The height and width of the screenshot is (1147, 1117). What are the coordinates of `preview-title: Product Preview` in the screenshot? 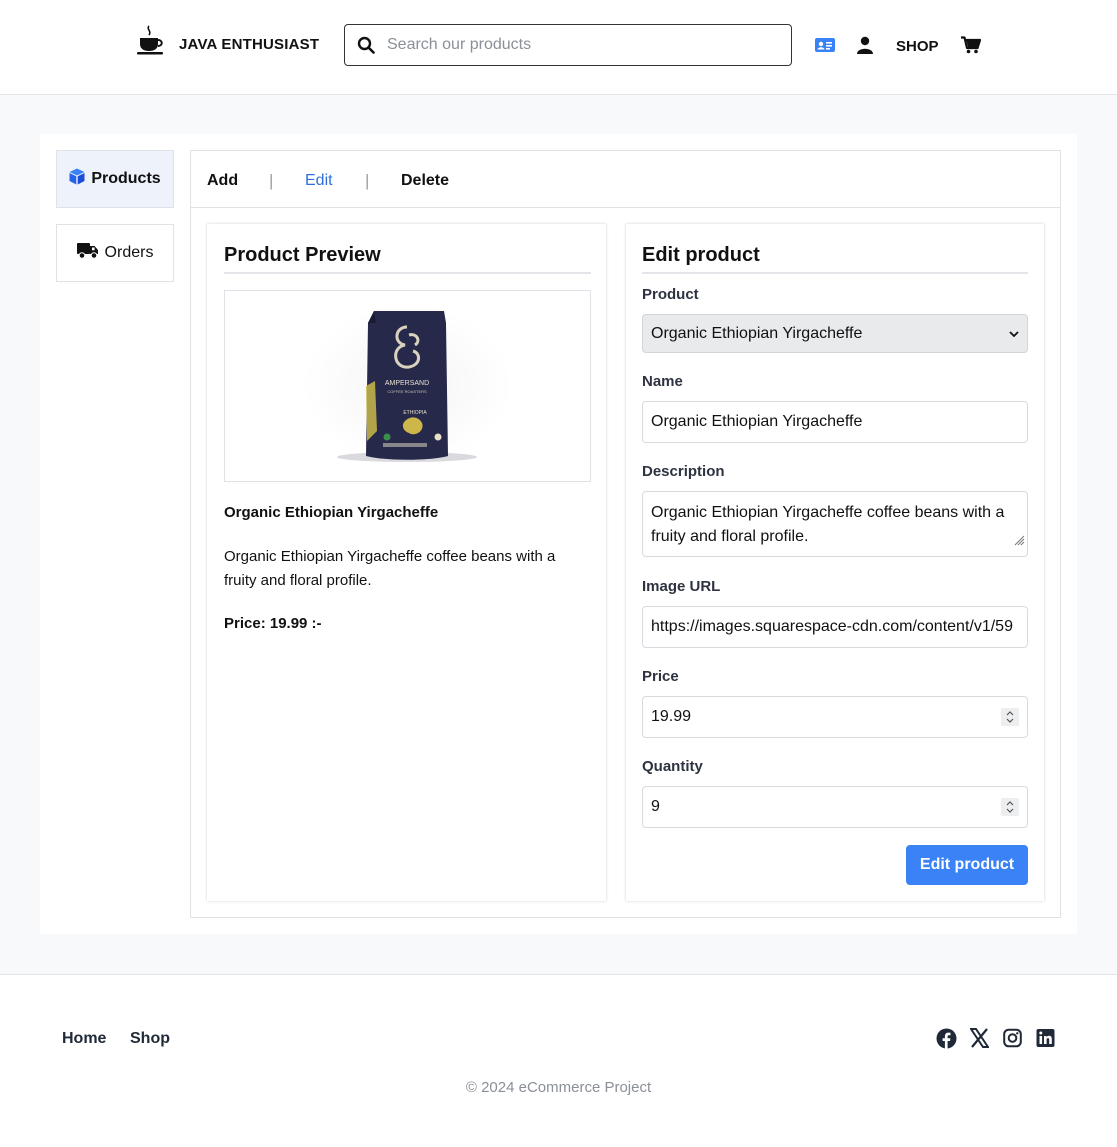 It's located at (302, 255).